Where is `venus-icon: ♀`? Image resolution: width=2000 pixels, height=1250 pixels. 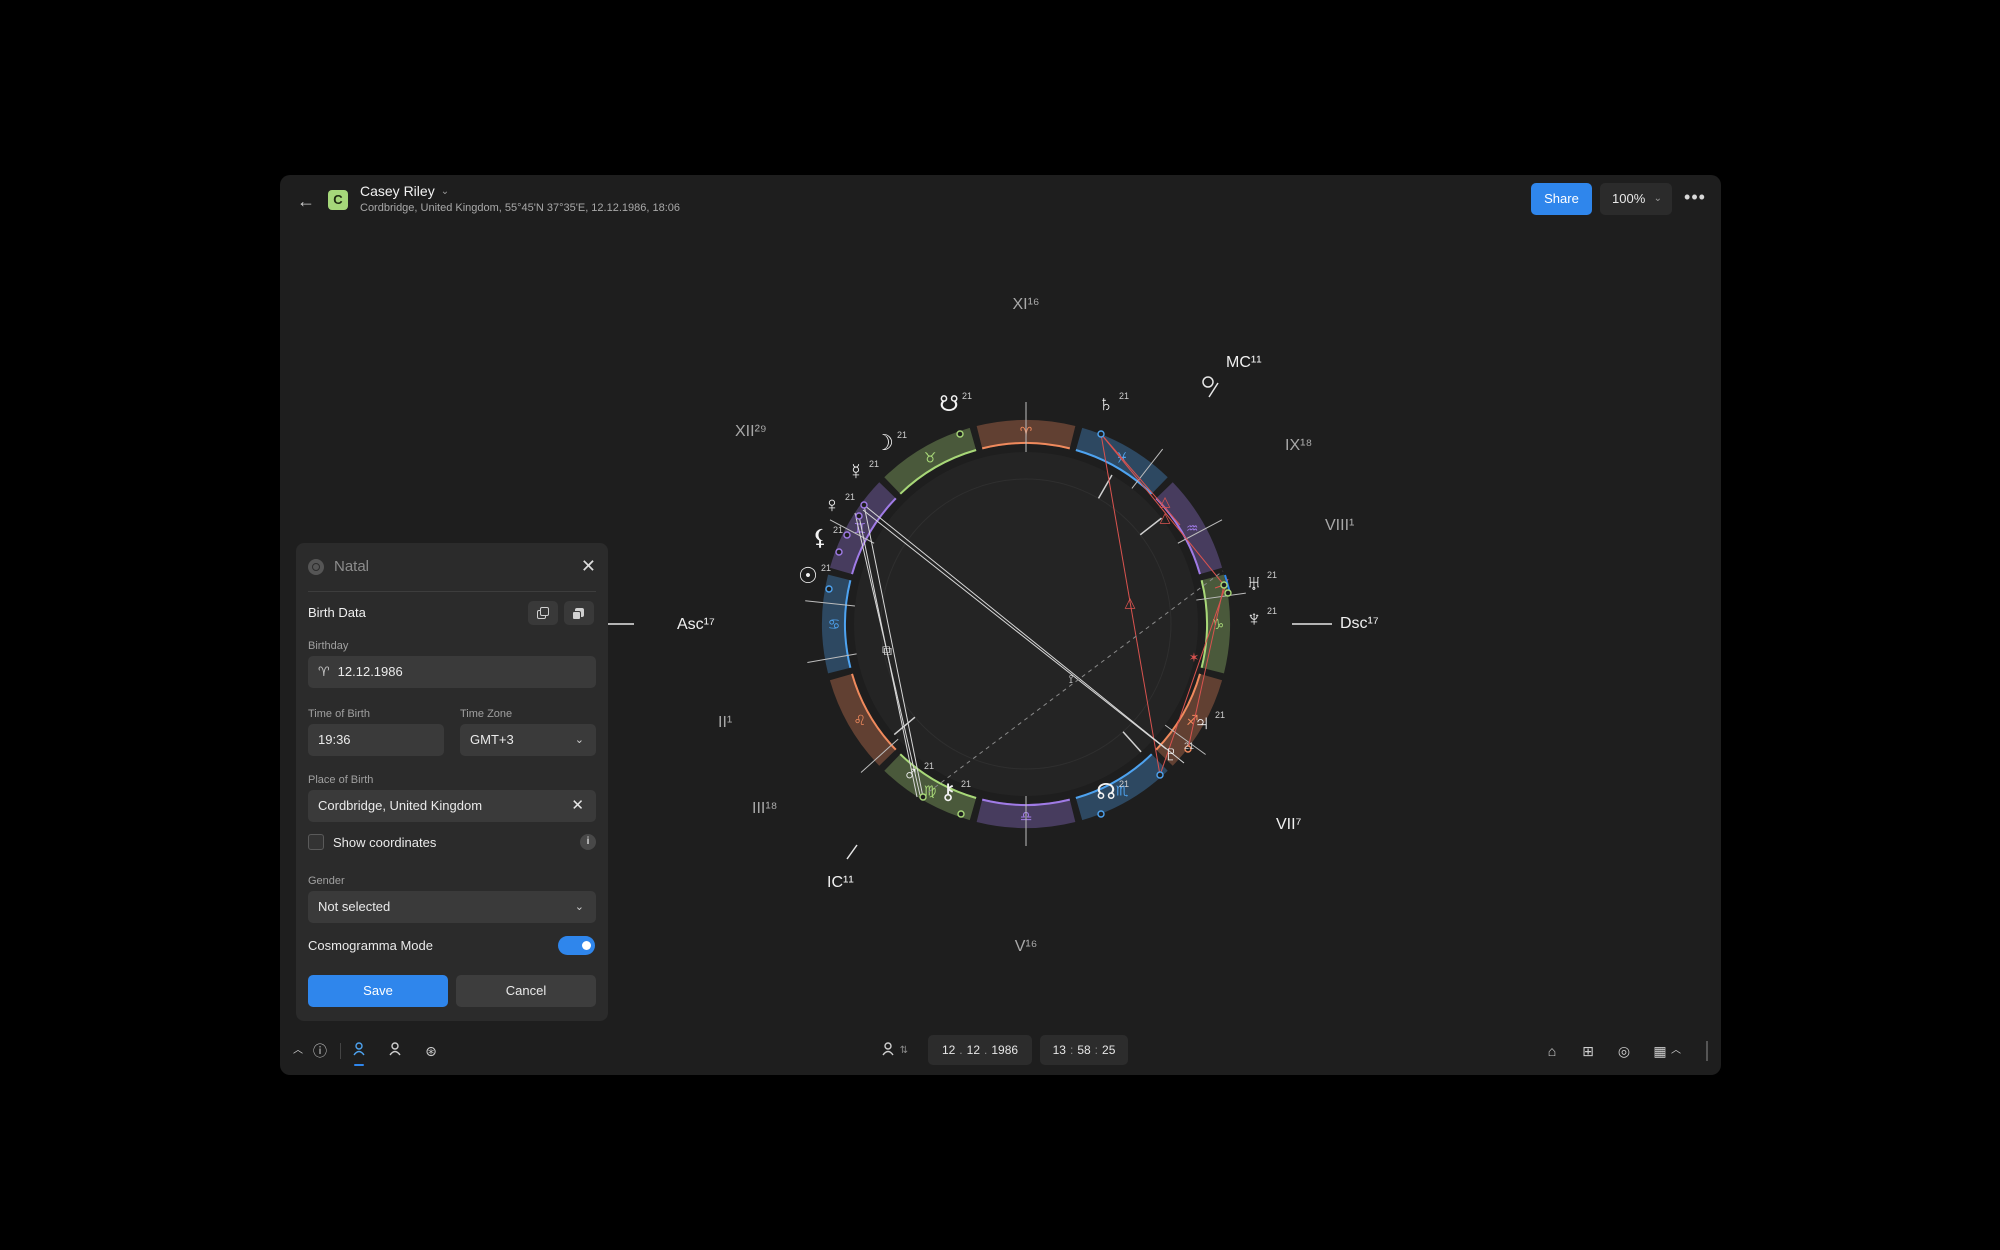
venus-icon: ♀ is located at coordinates (832, 504).